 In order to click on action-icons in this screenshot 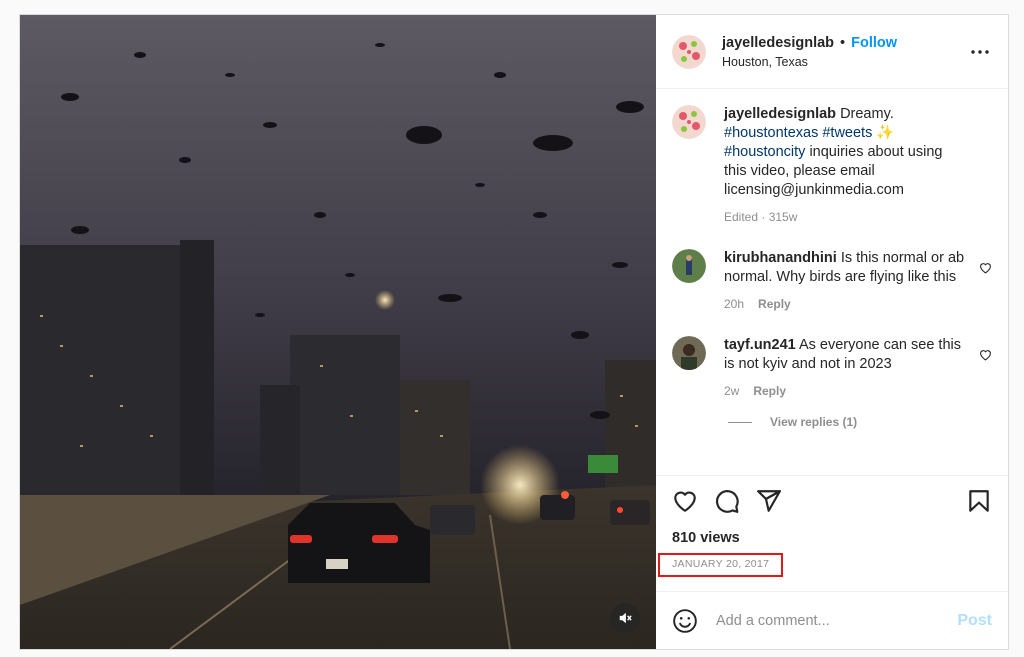, I will do `click(832, 501)`.